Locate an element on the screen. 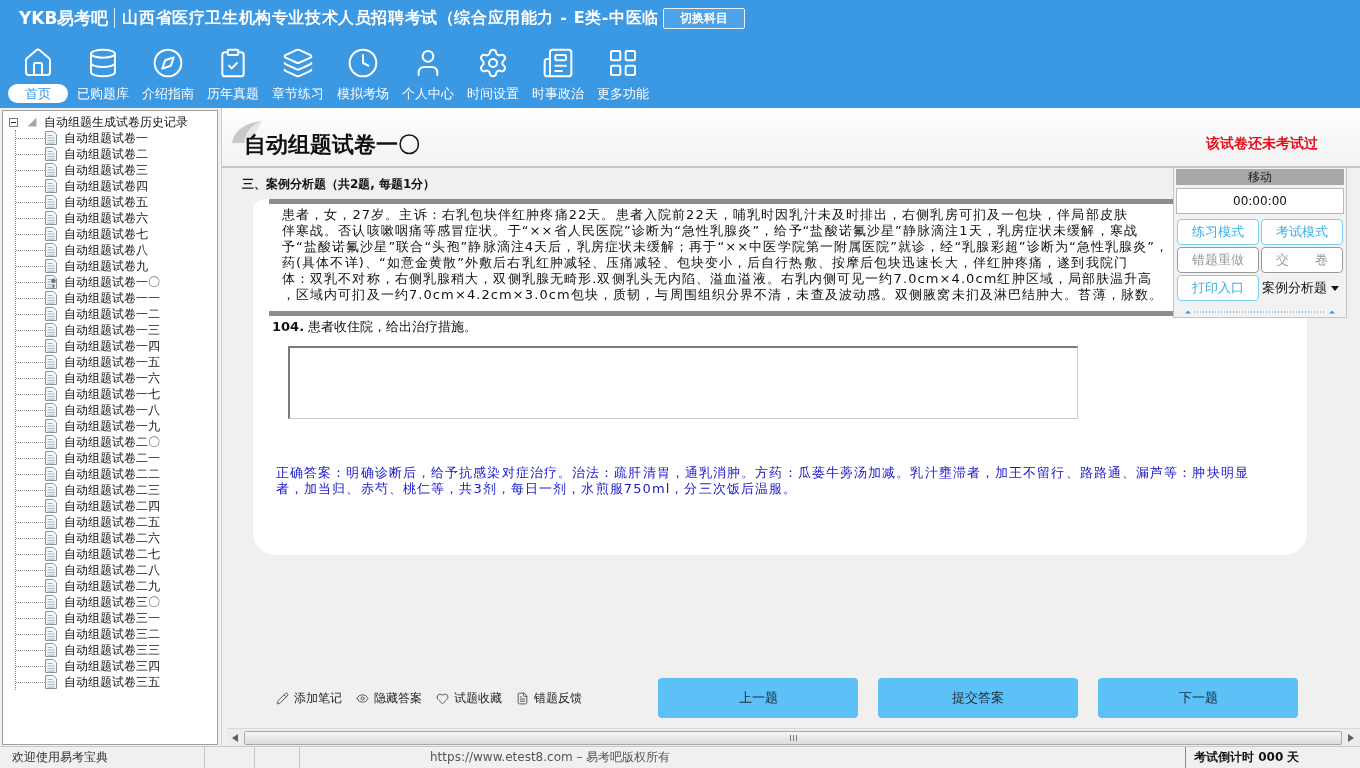 The image size is (1360, 768). layers-icon is located at coordinates (297, 63).